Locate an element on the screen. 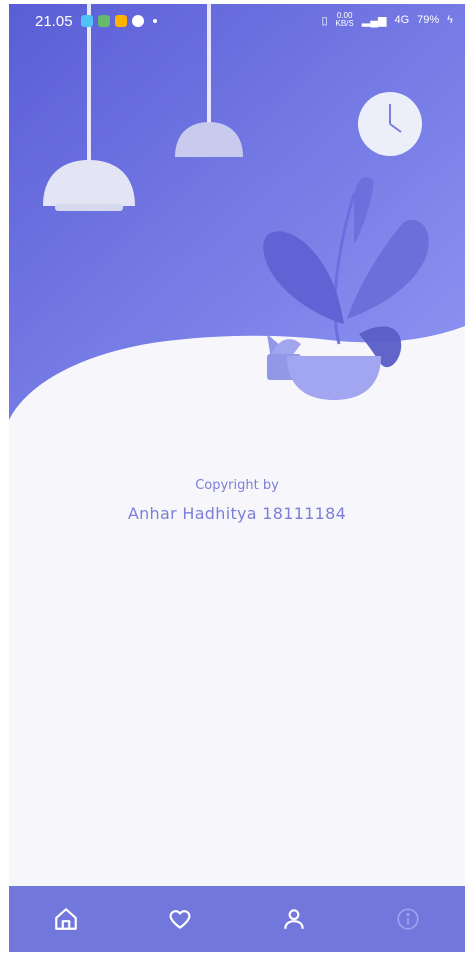 Image resolution: width=472 pixels, height=960 pixels. network-unit: KB/S is located at coordinates (344, 23).